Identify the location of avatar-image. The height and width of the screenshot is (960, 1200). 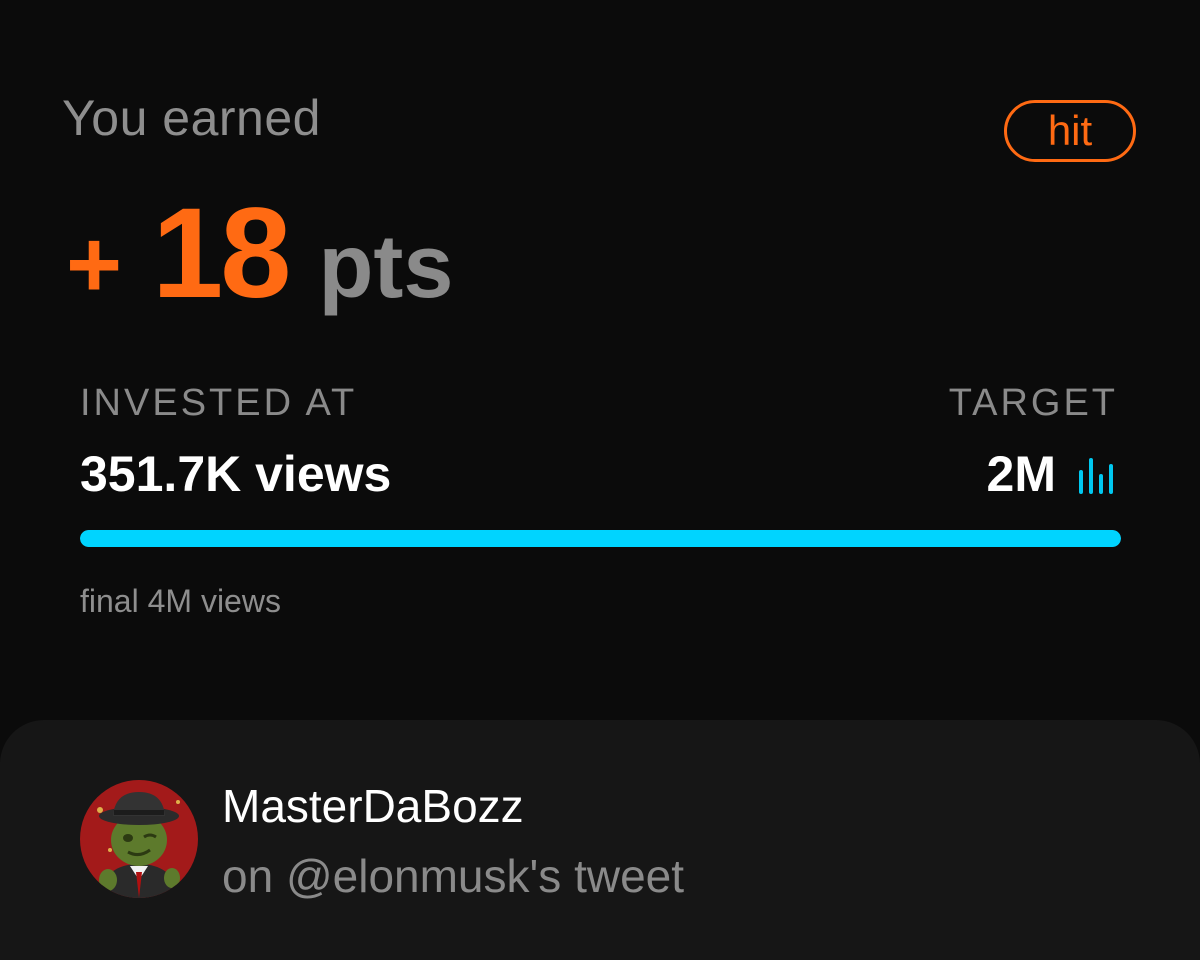
(139, 839).